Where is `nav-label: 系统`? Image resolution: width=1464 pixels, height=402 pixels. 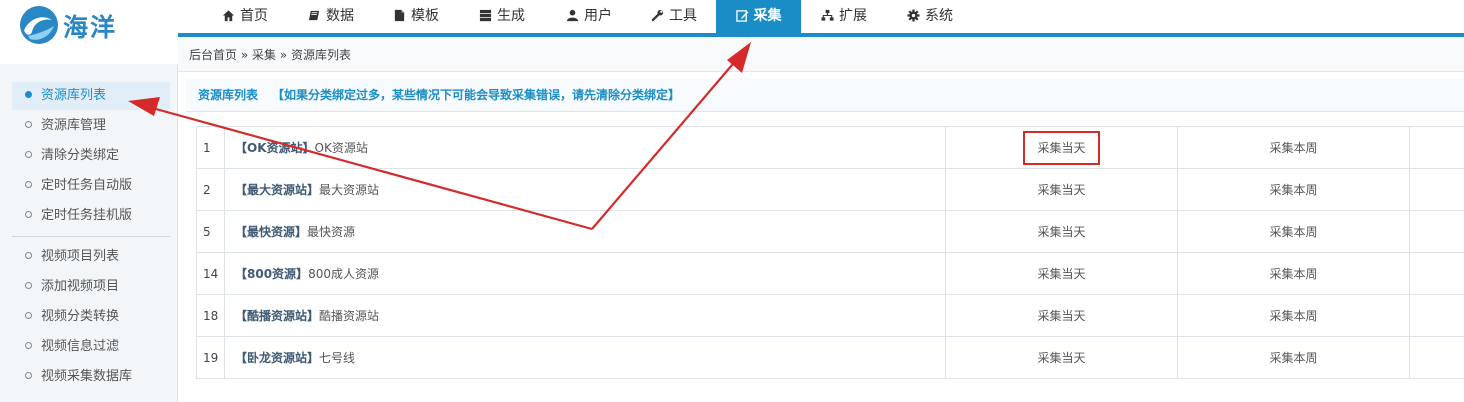
nav-label: 系统 is located at coordinates (939, 16).